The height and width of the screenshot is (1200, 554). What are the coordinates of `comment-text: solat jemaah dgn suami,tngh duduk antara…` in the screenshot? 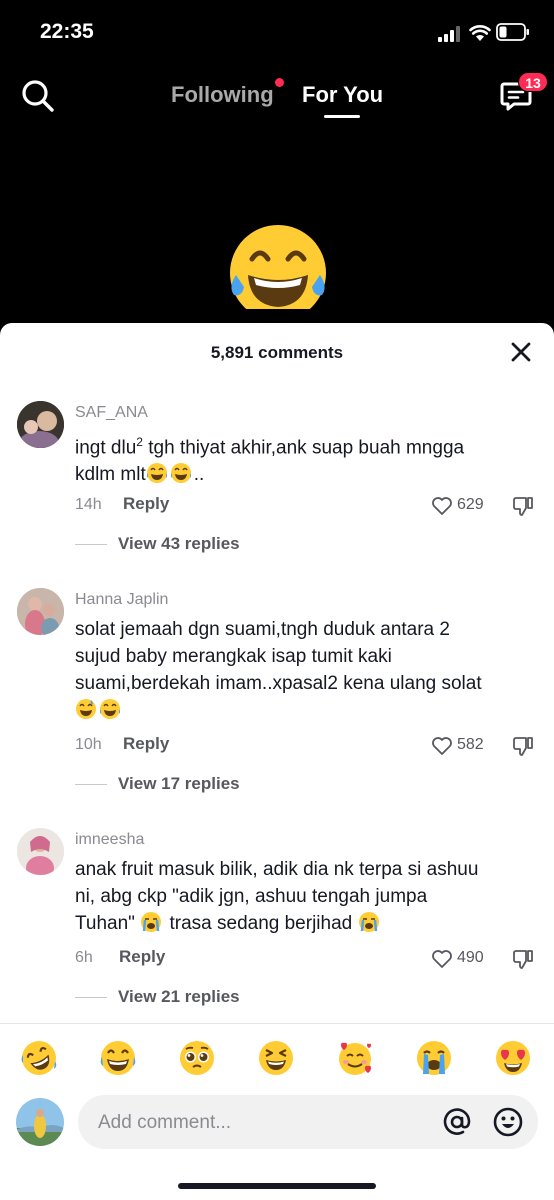 It's located at (305, 670).